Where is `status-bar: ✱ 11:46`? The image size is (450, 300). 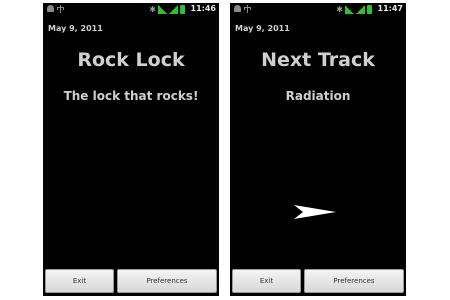 status-bar: ✱ 11:46 is located at coordinates (131, 10).